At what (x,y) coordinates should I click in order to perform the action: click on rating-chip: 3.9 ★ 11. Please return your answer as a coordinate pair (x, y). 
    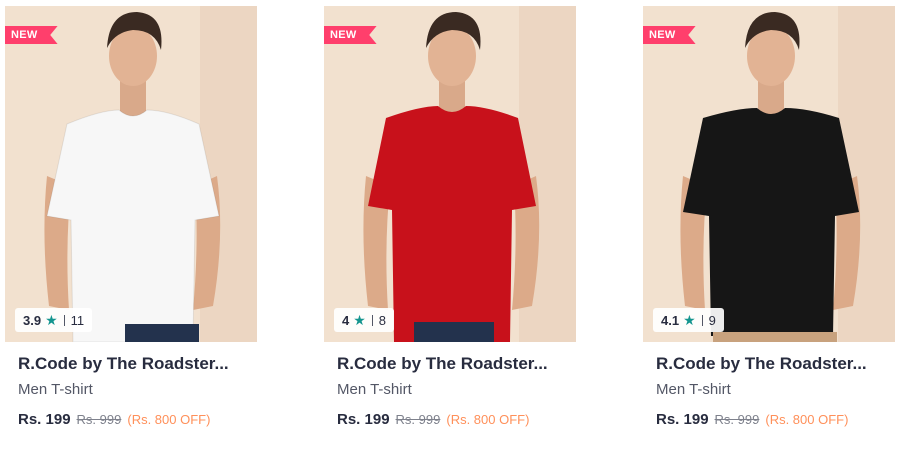
    Looking at the image, I should click on (54, 320).